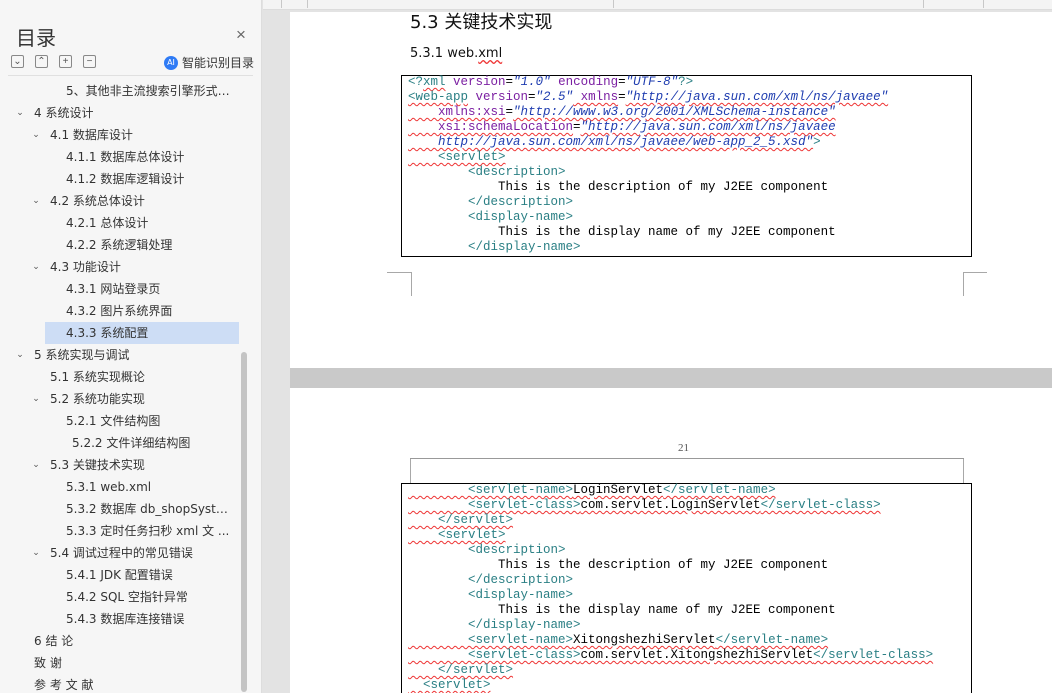 This screenshot has height=693, width=1052. I want to click on toc-item: 5.2.1 文件结构图, so click(120, 421).